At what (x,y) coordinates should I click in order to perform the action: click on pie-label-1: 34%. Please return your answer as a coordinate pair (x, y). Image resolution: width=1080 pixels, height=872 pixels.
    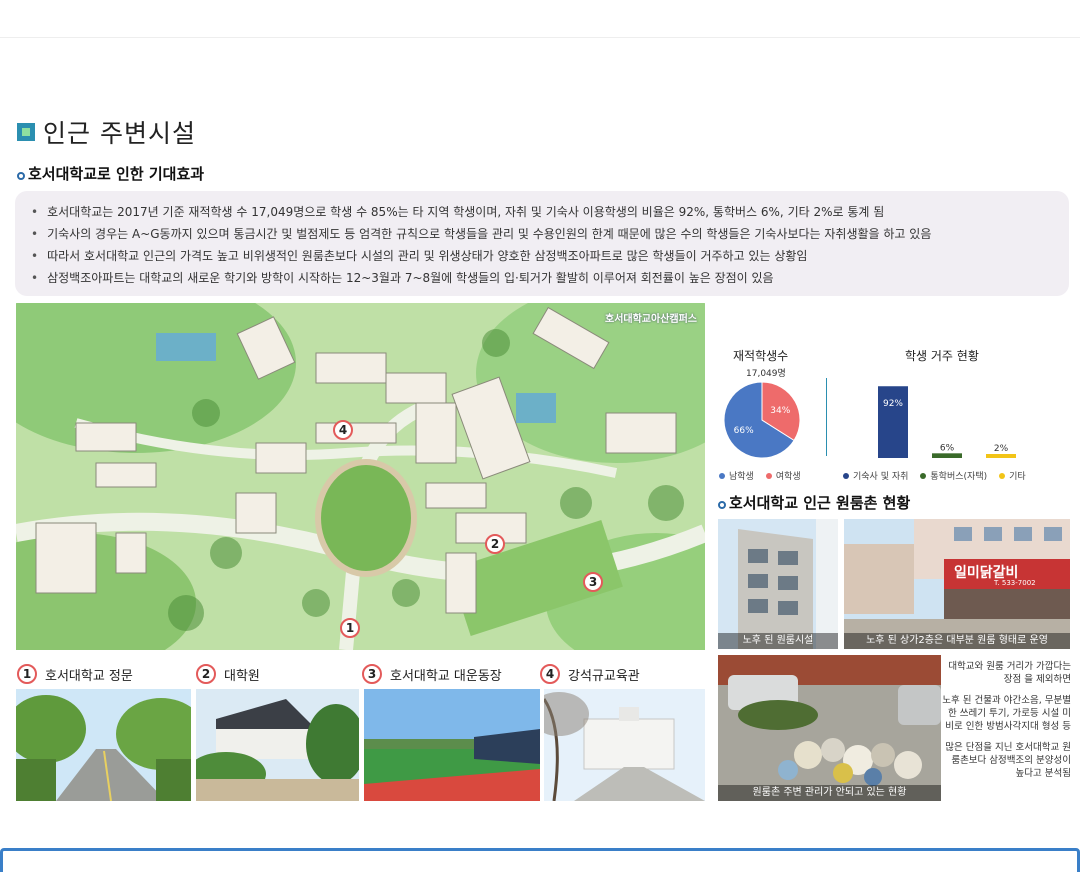
    Looking at the image, I should click on (780, 411).